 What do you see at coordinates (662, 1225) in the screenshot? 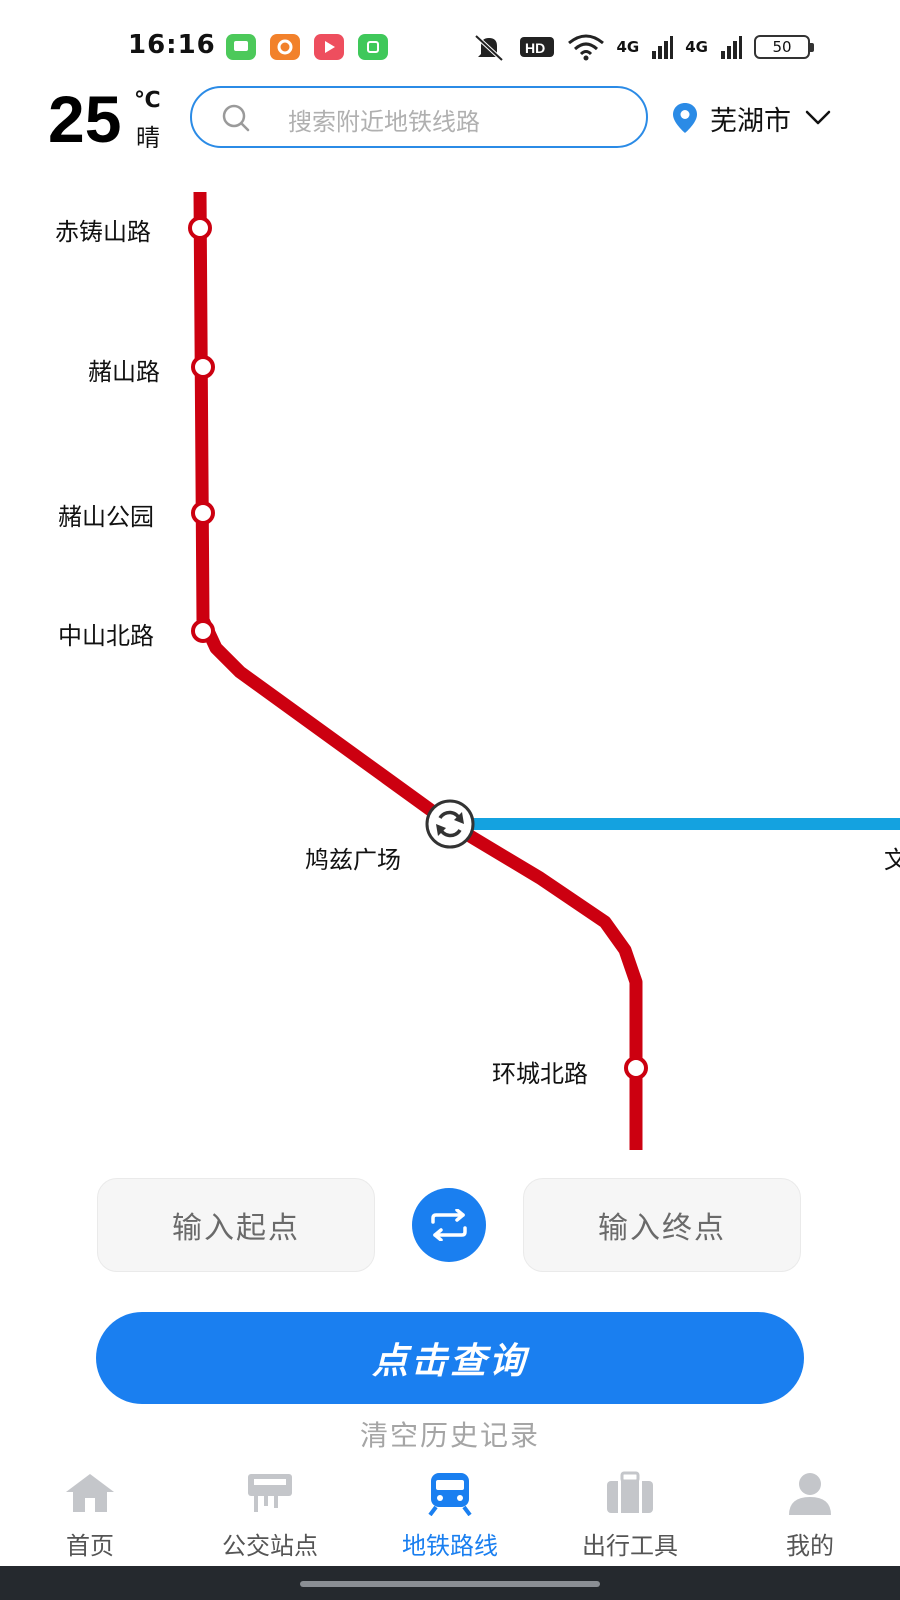
I see `end-point-input: 输入终点` at bounding box center [662, 1225].